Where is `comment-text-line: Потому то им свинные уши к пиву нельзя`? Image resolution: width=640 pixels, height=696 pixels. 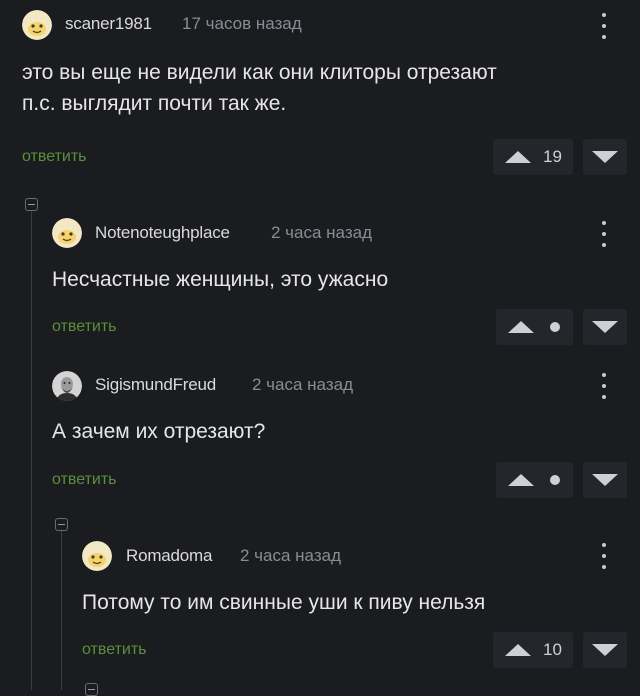 comment-text-line: Потому то им свинные уши к пиву нельзя is located at coordinates (284, 602).